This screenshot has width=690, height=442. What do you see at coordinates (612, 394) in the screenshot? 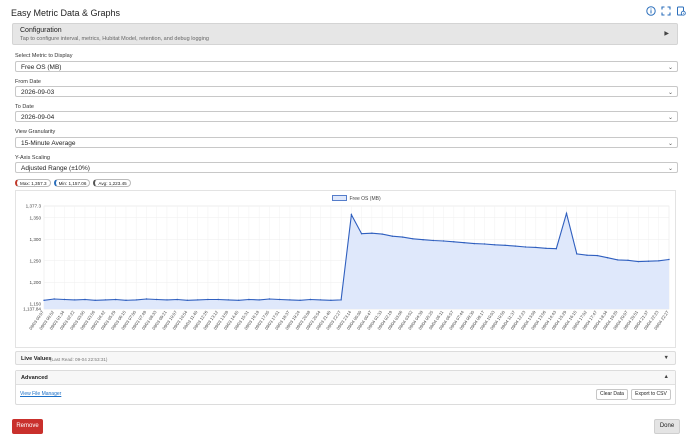
I see `clear-data-button: Clear Data` at bounding box center [612, 394].